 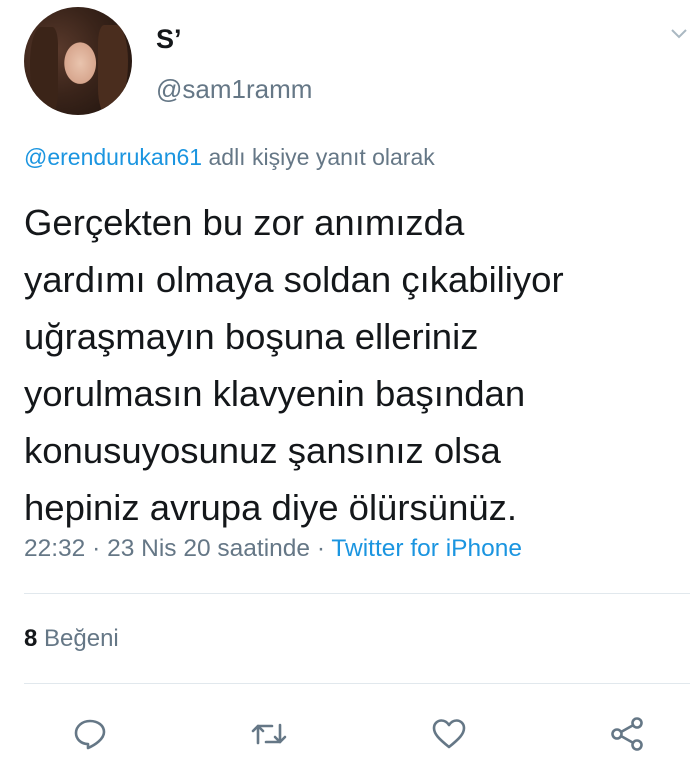 What do you see at coordinates (209, 548) in the screenshot?
I see `tweet-date: 23 Nis 20 saatinde` at bounding box center [209, 548].